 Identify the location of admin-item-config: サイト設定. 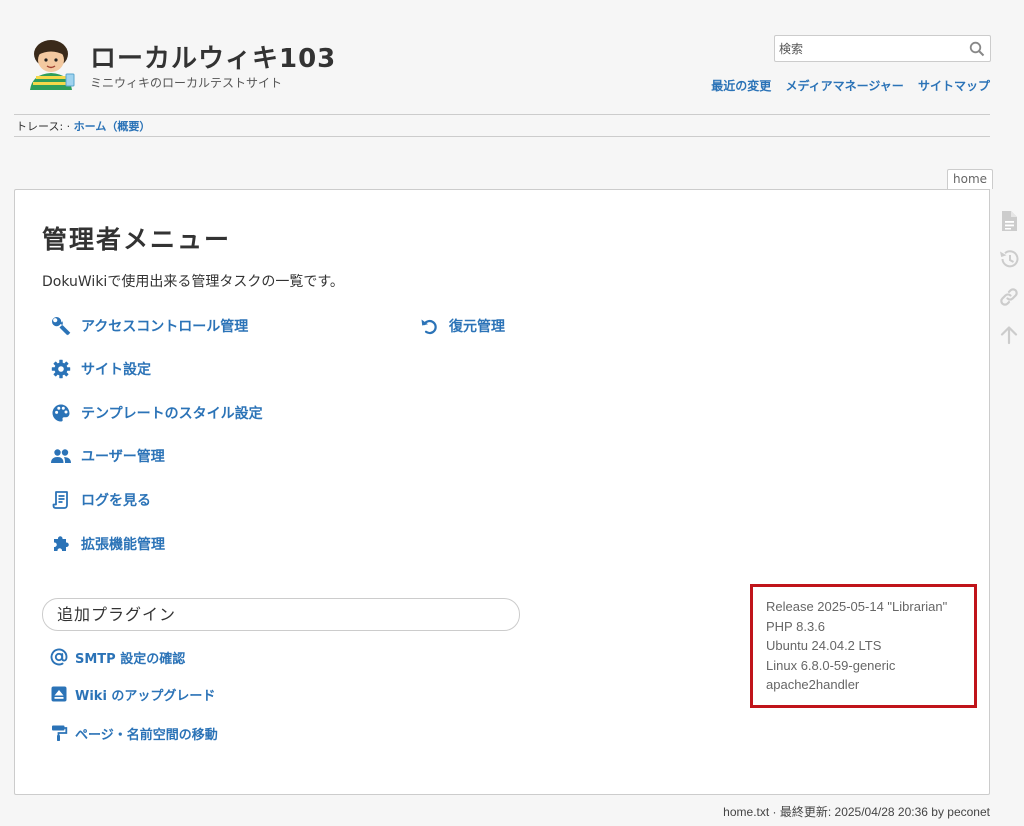
(100, 369).